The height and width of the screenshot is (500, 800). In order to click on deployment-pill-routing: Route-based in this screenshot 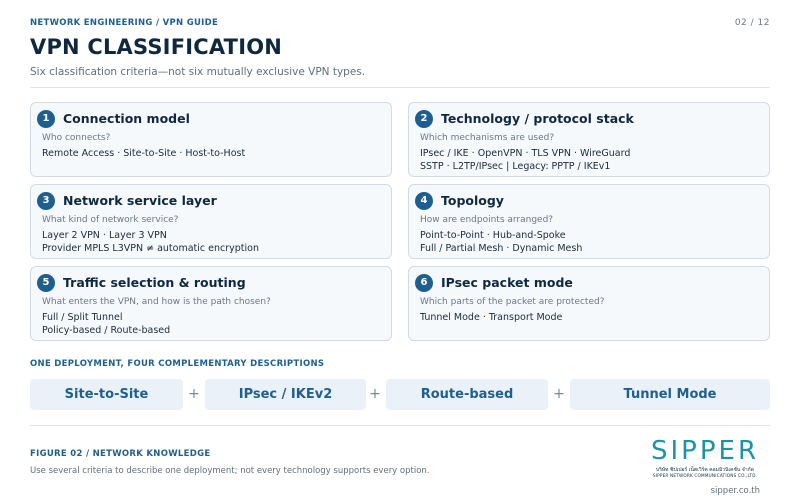, I will do `click(467, 394)`.